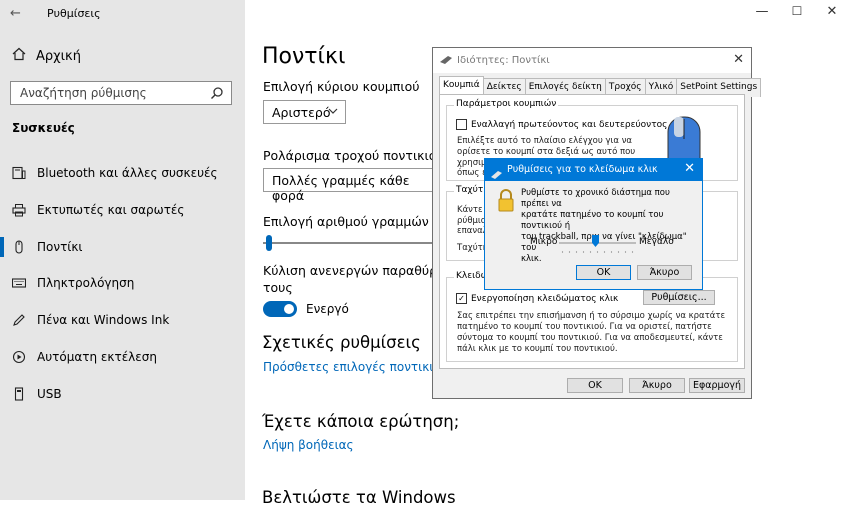 The width and height of the screenshot is (850, 507). I want to click on sidebar-item-label: Αυτόματη εκτέλεση, so click(97, 357).